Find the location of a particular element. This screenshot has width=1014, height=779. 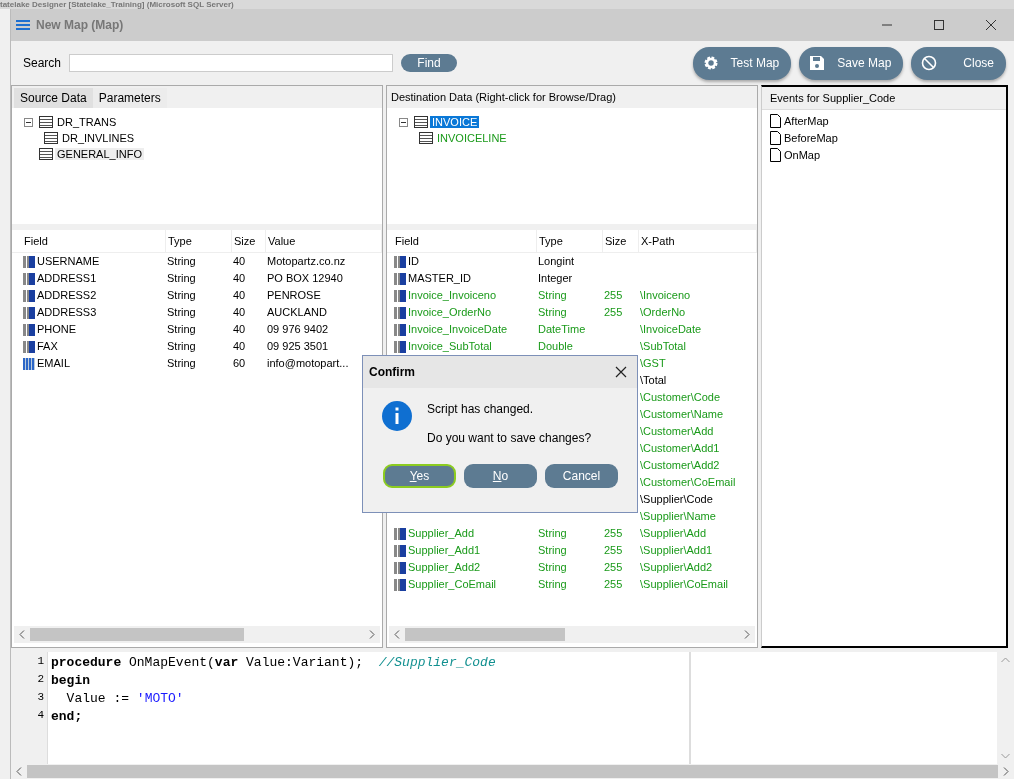

table-cell-text: ADDRESS3 is located at coordinates (67, 312).